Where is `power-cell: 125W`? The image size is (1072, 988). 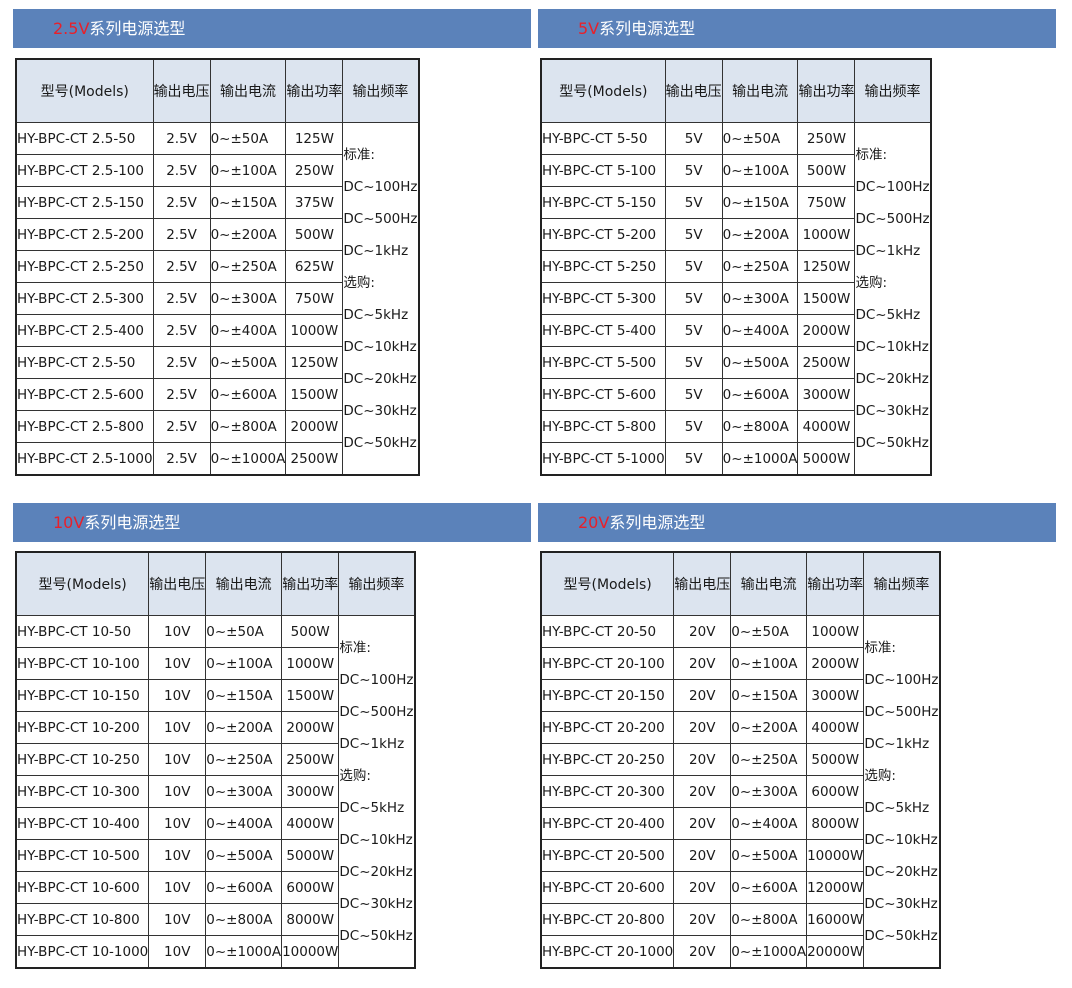 power-cell: 125W is located at coordinates (314, 138).